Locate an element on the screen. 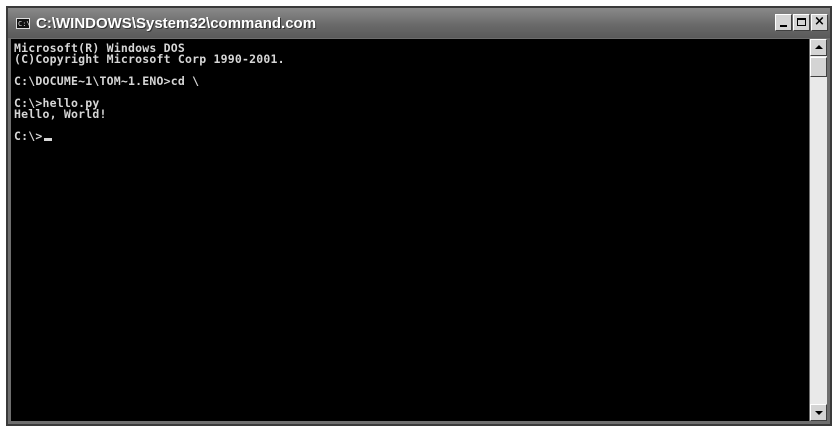  close-icon: × is located at coordinates (819, 21).